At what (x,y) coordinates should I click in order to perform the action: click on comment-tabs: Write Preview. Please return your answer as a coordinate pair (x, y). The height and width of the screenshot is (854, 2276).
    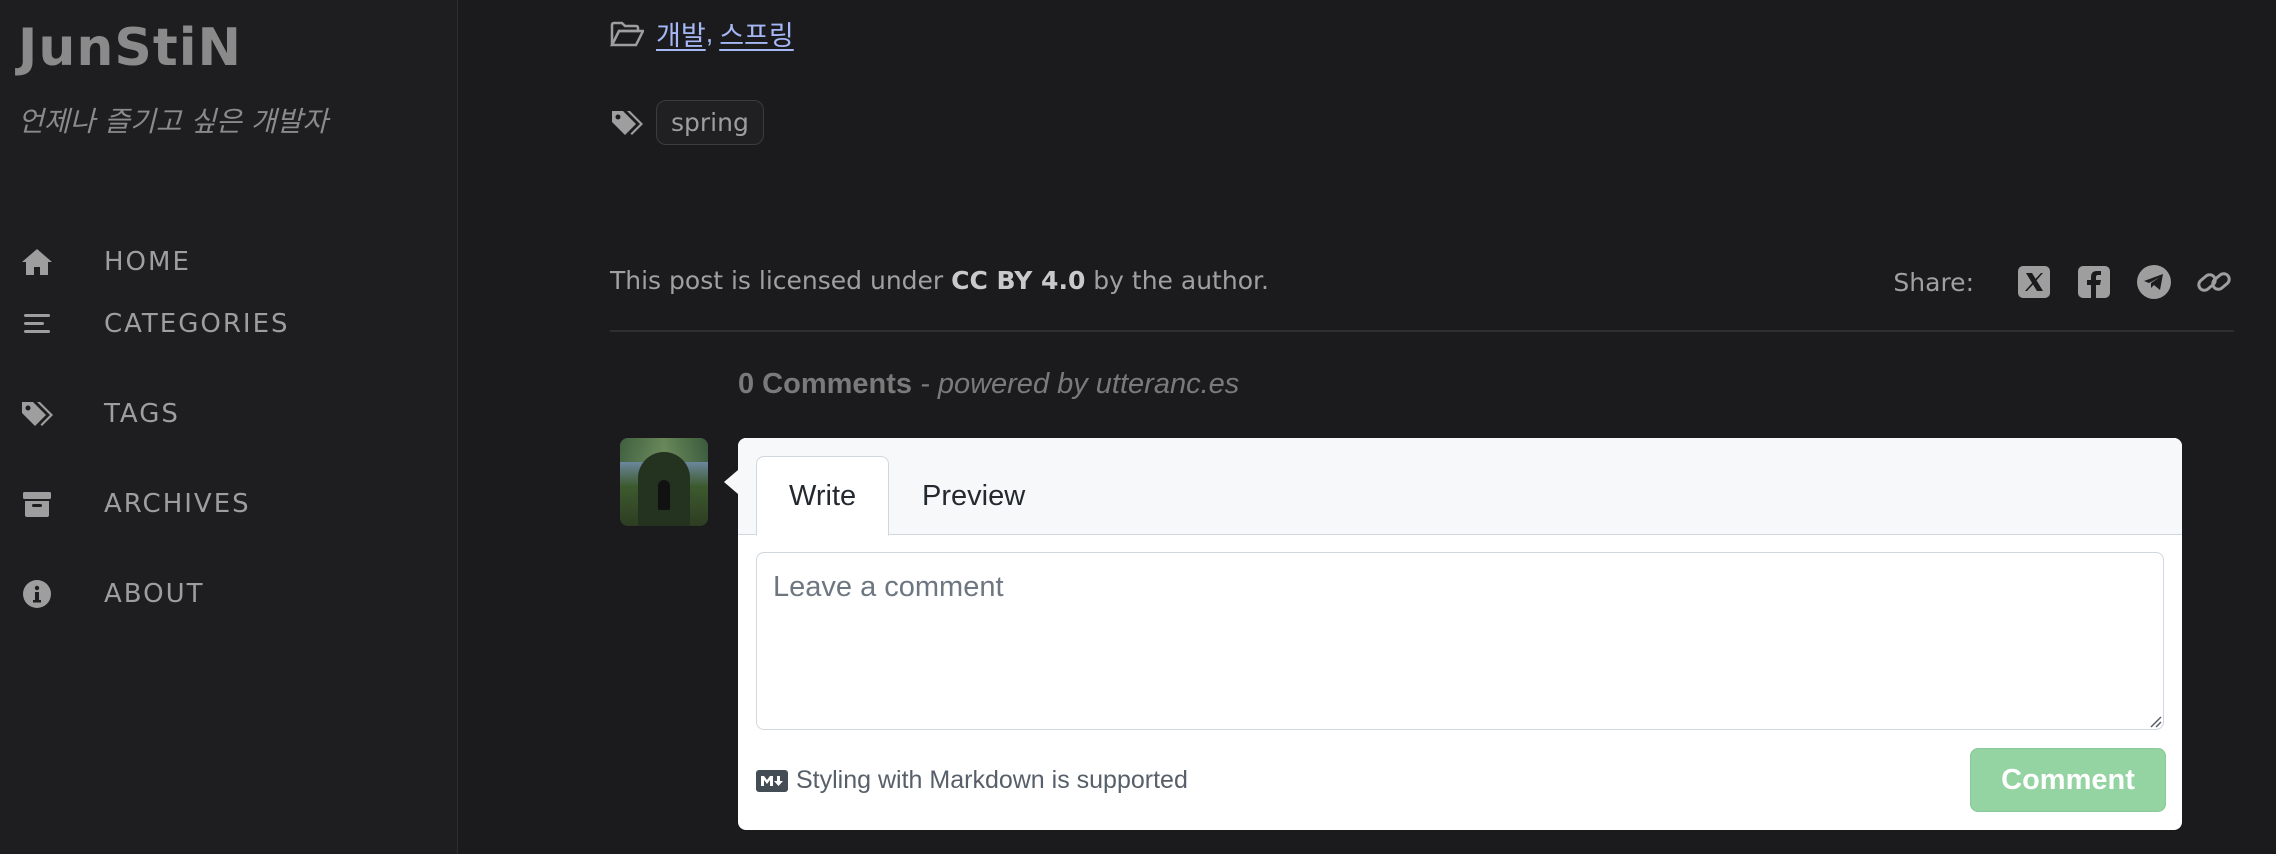
    Looking at the image, I should click on (1460, 487).